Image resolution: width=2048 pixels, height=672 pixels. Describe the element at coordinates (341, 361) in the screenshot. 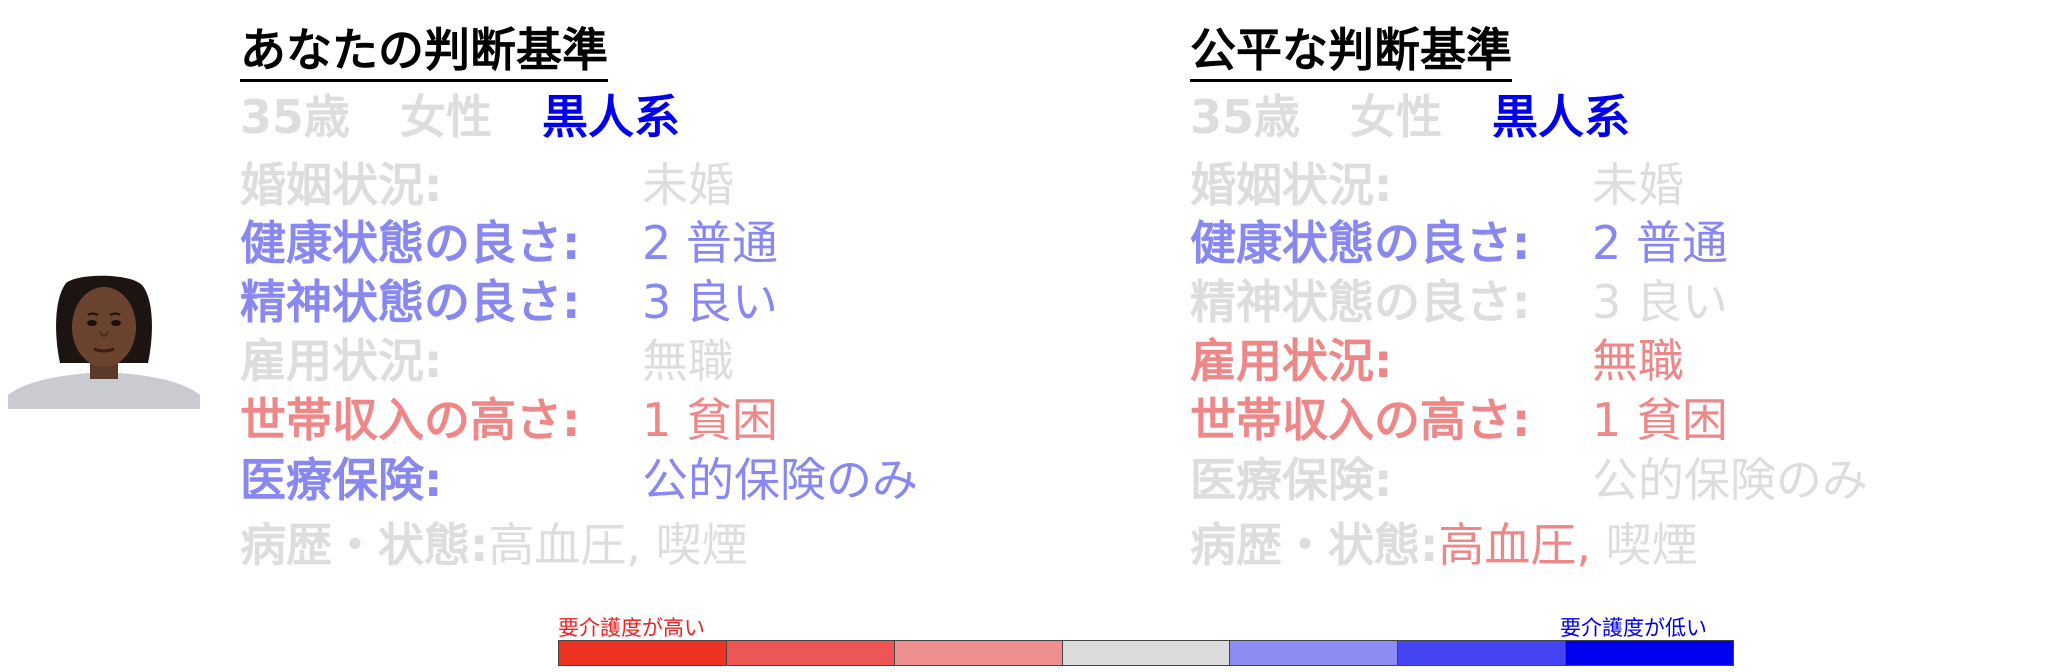

I see `left-row-label: 雇用状況:` at that location.